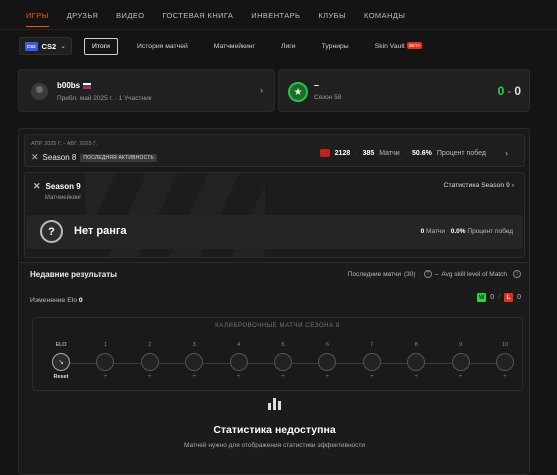 Image resolution: width=557 pixels, height=475 pixels. What do you see at coordinates (37, 18) in the screenshot?
I see `nav-games: ИГРЫ` at bounding box center [37, 18].